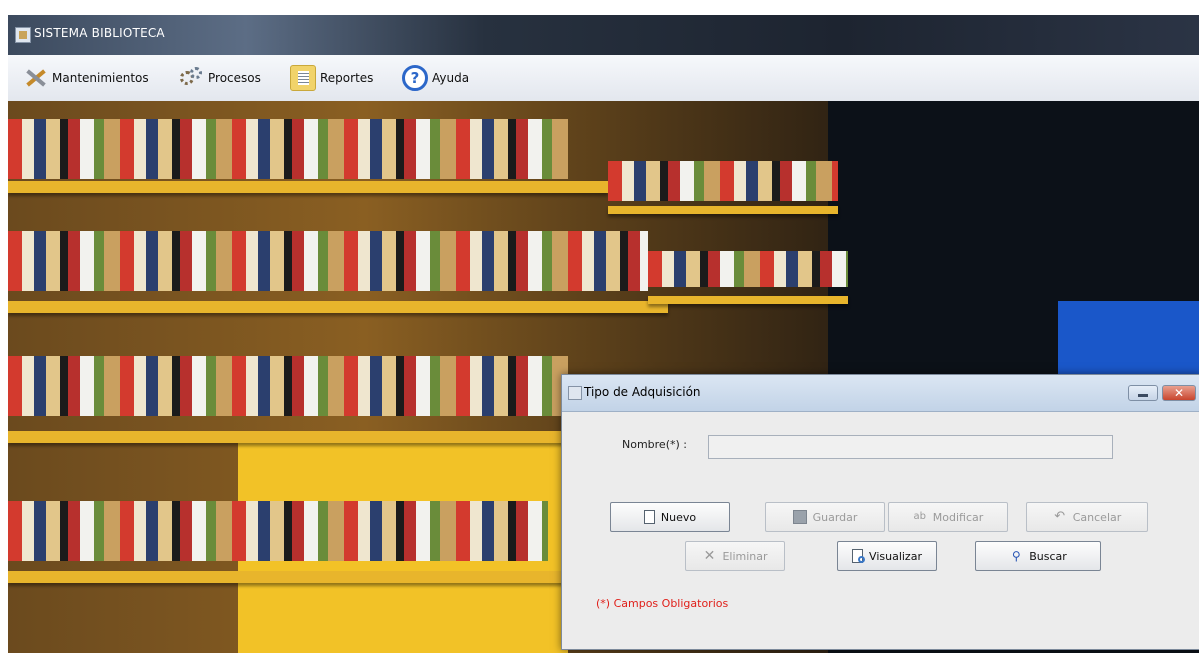 Image resolution: width=1199 pixels, height=653 pixels. I want to click on help-icon: ?, so click(415, 78).